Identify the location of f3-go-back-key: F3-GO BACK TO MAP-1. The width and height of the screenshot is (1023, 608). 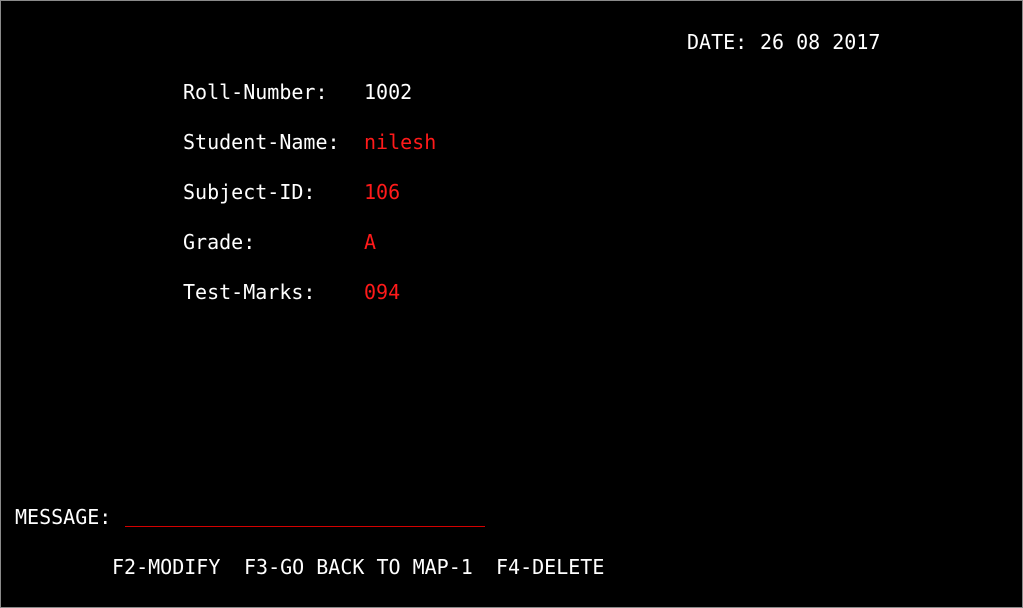
(358, 567).